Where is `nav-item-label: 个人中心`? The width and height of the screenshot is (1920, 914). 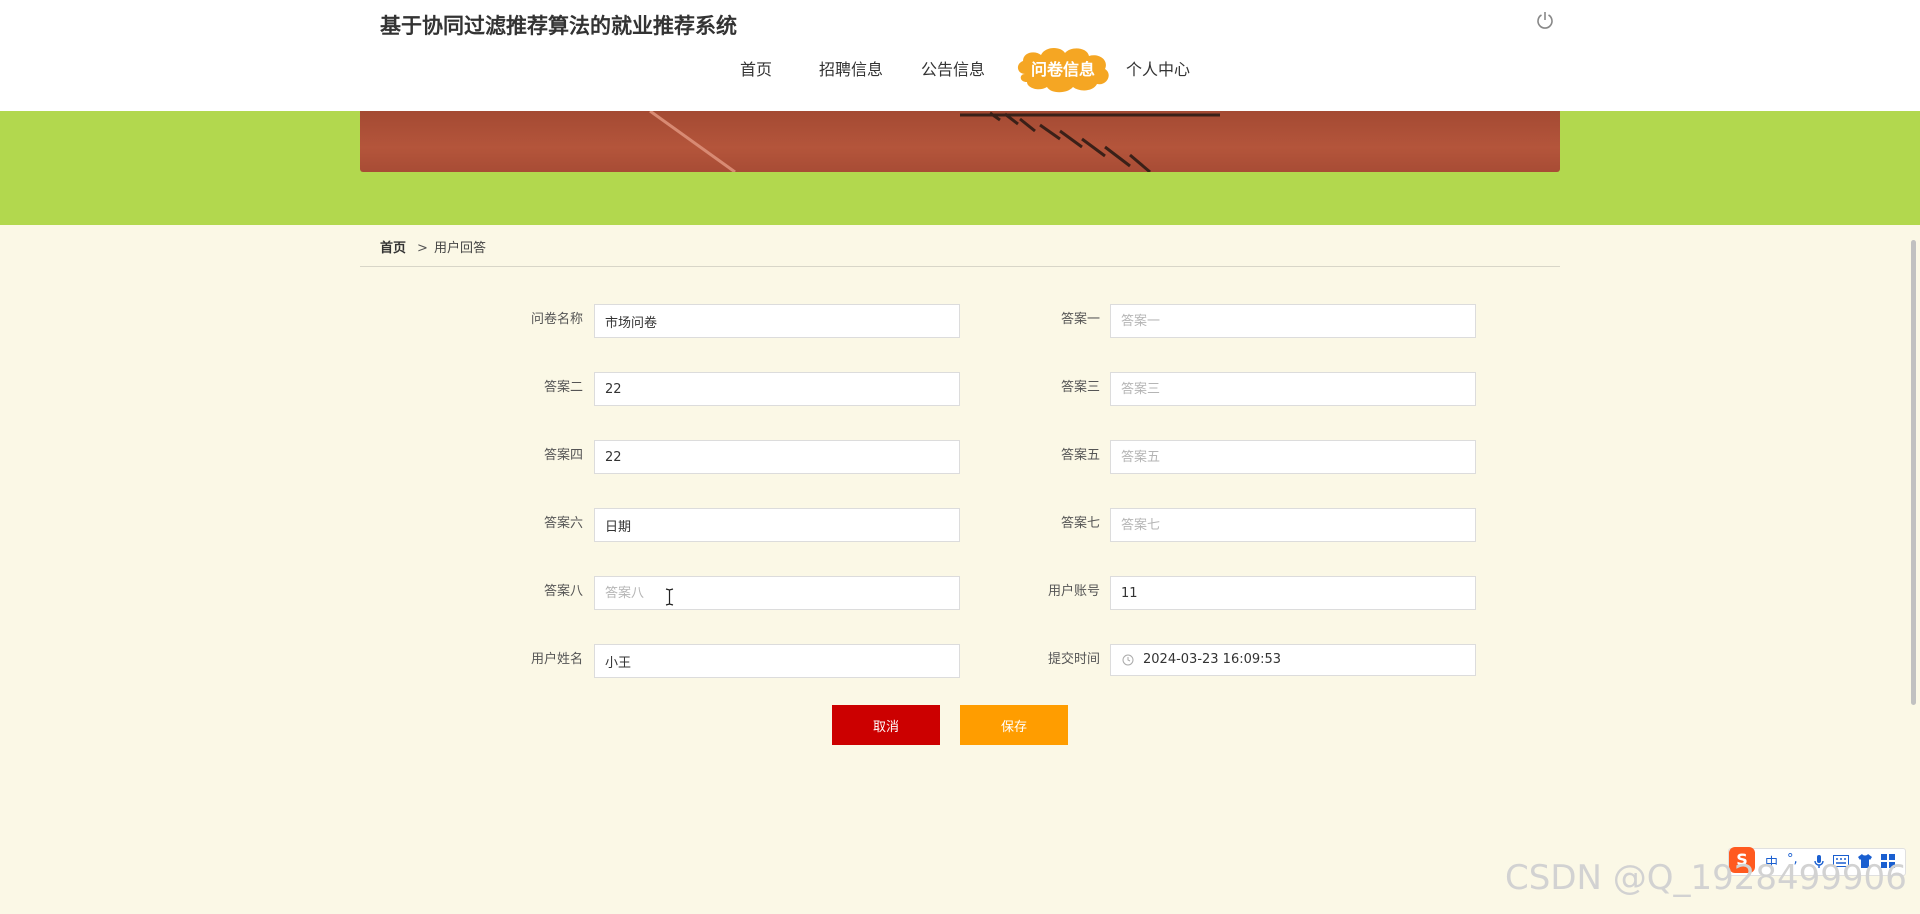 nav-item-label: 个人中心 is located at coordinates (1158, 69).